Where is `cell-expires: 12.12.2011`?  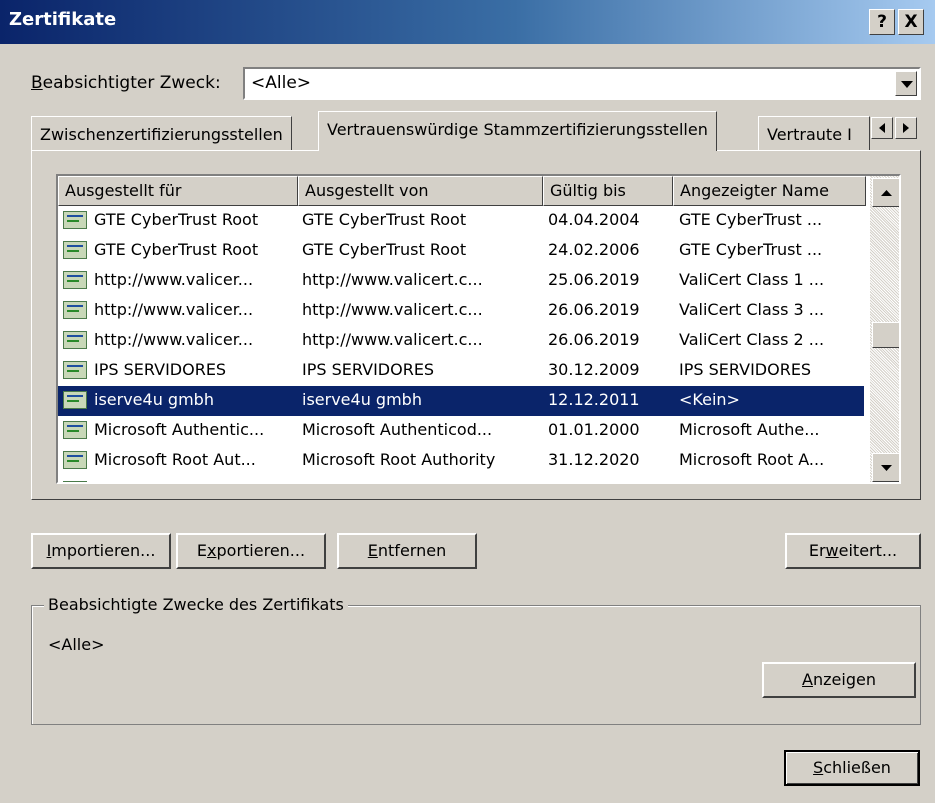
cell-expires: 12.12.2011 is located at coordinates (594, 399).